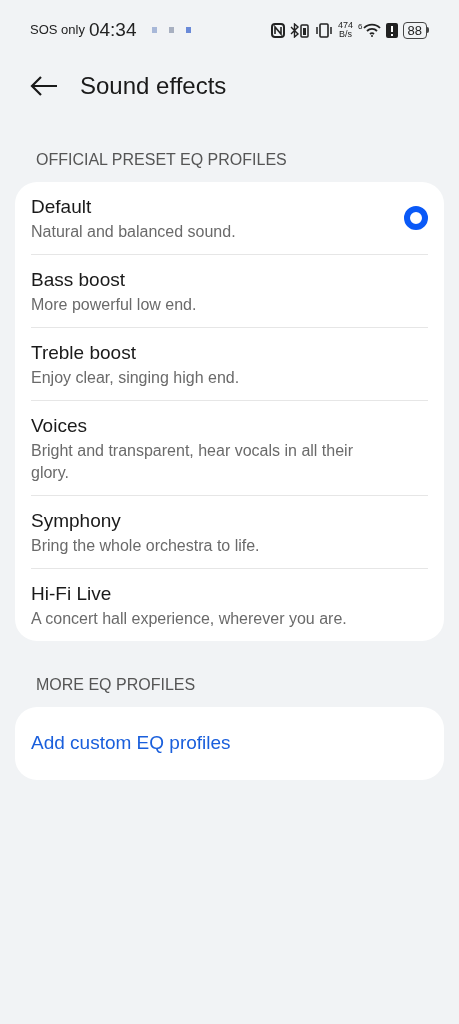  What do you see at coordinates (72, 594) in the screenshot?
I see `profile-title: Hi-Fi Live` at bounding box center [72, 594].